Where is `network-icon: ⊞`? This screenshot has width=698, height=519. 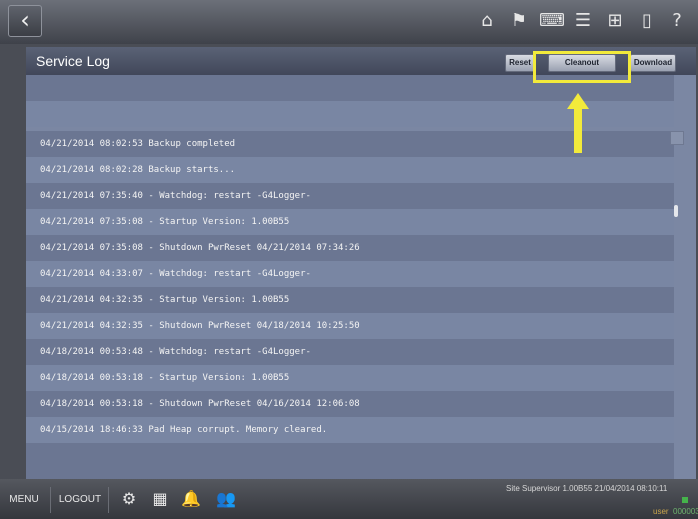
network-icon: ⊞ is located at coordinates (615, 21).